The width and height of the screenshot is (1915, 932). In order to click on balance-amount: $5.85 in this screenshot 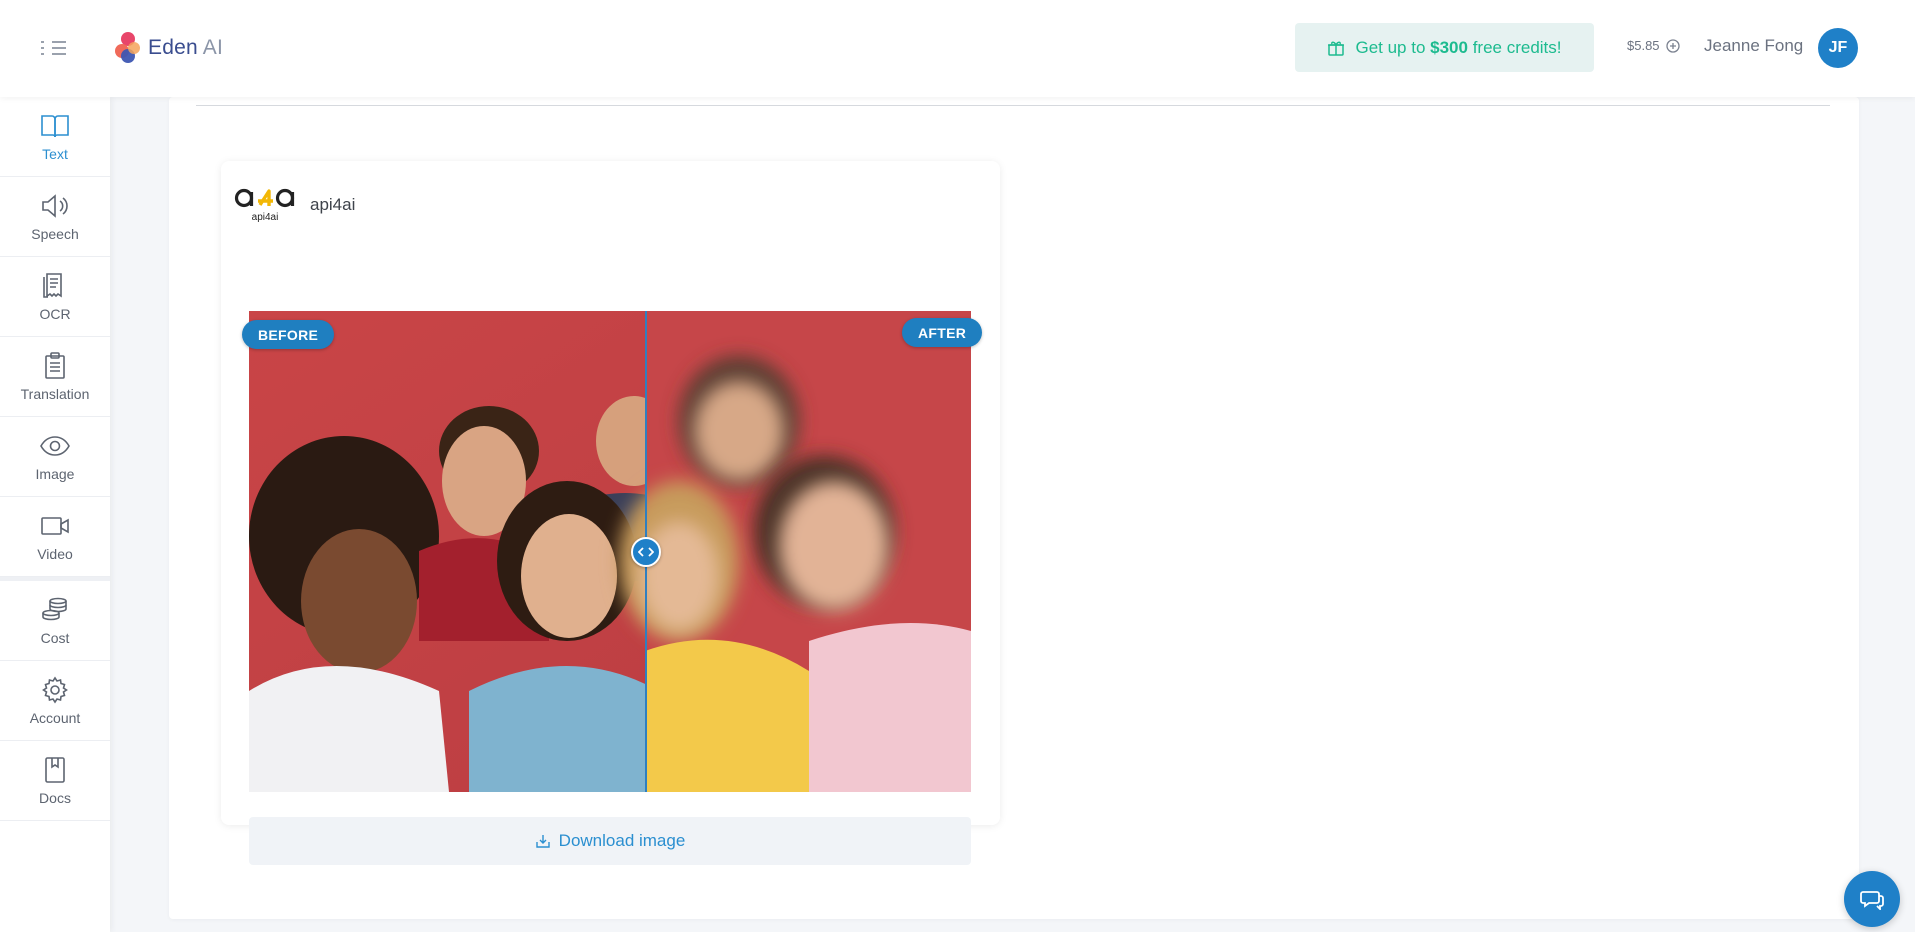, I will do `click(1643, 45)`.